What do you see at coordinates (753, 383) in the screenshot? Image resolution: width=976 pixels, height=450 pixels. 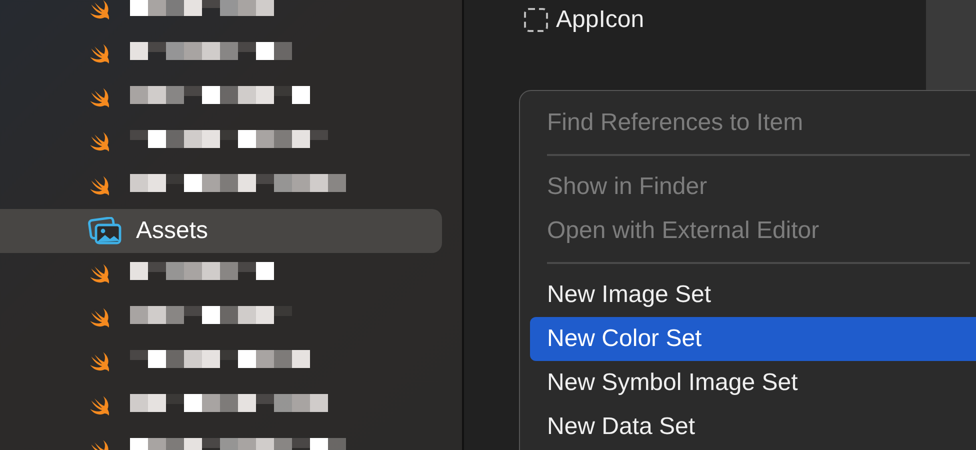 I see `menu-item: New Symbol Image Set` at bounding box center [753, 383].